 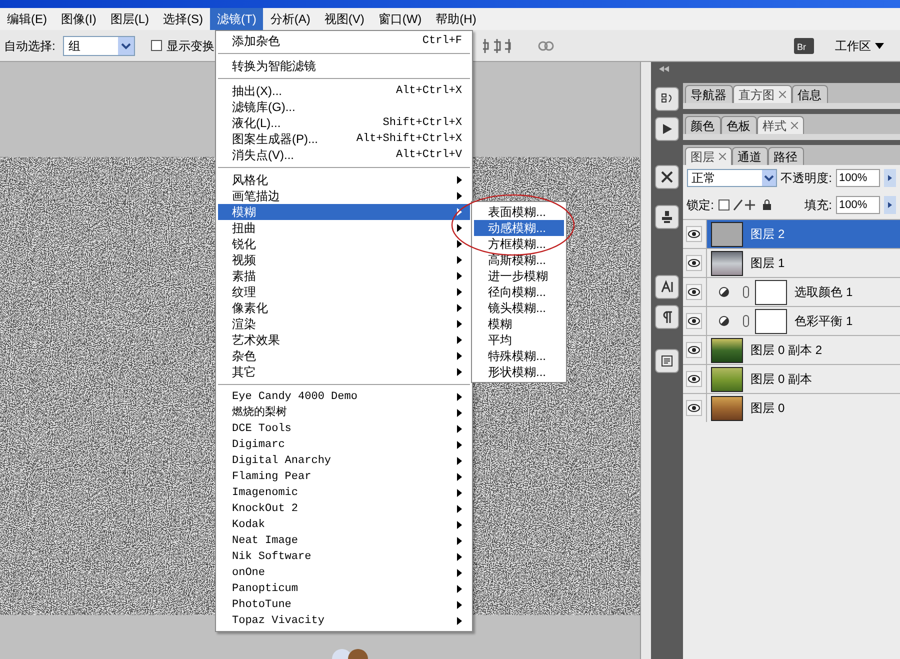 I want to click on bridge-icon: Br, so click(x=804, y=46).